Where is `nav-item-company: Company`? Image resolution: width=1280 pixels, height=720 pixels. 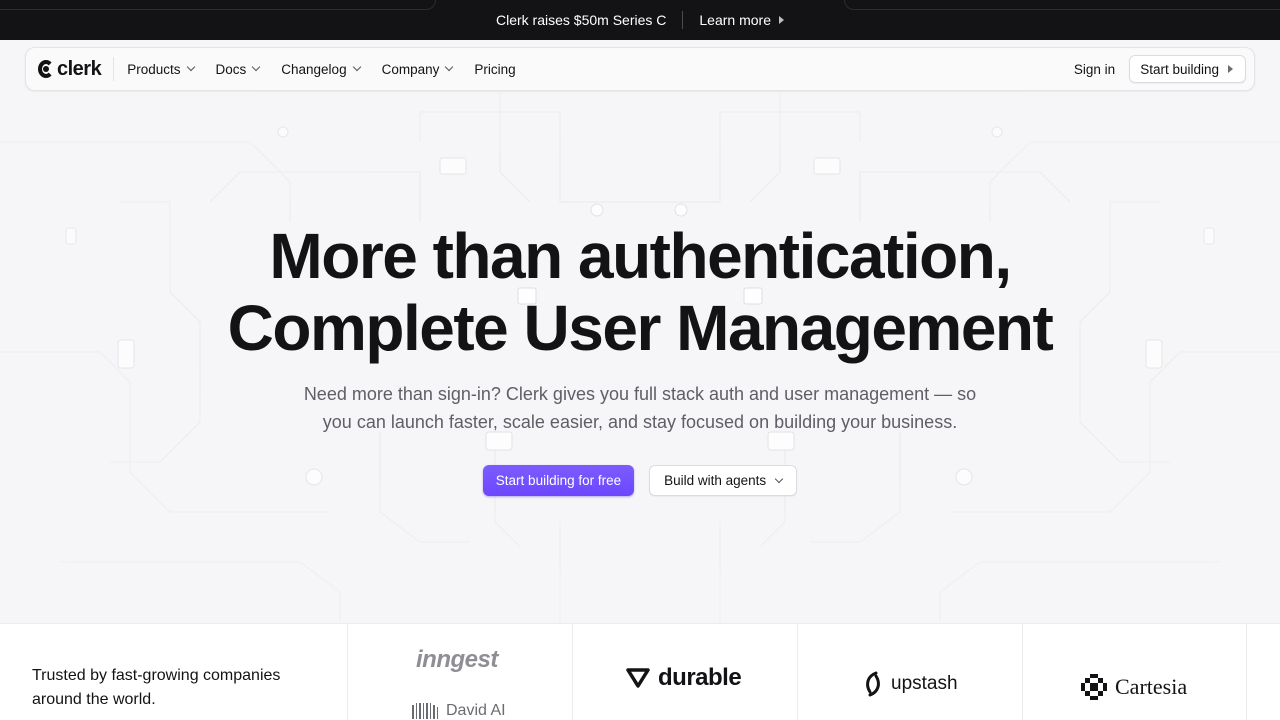 nav-item-company: Company is located at coordinates (417, 69).